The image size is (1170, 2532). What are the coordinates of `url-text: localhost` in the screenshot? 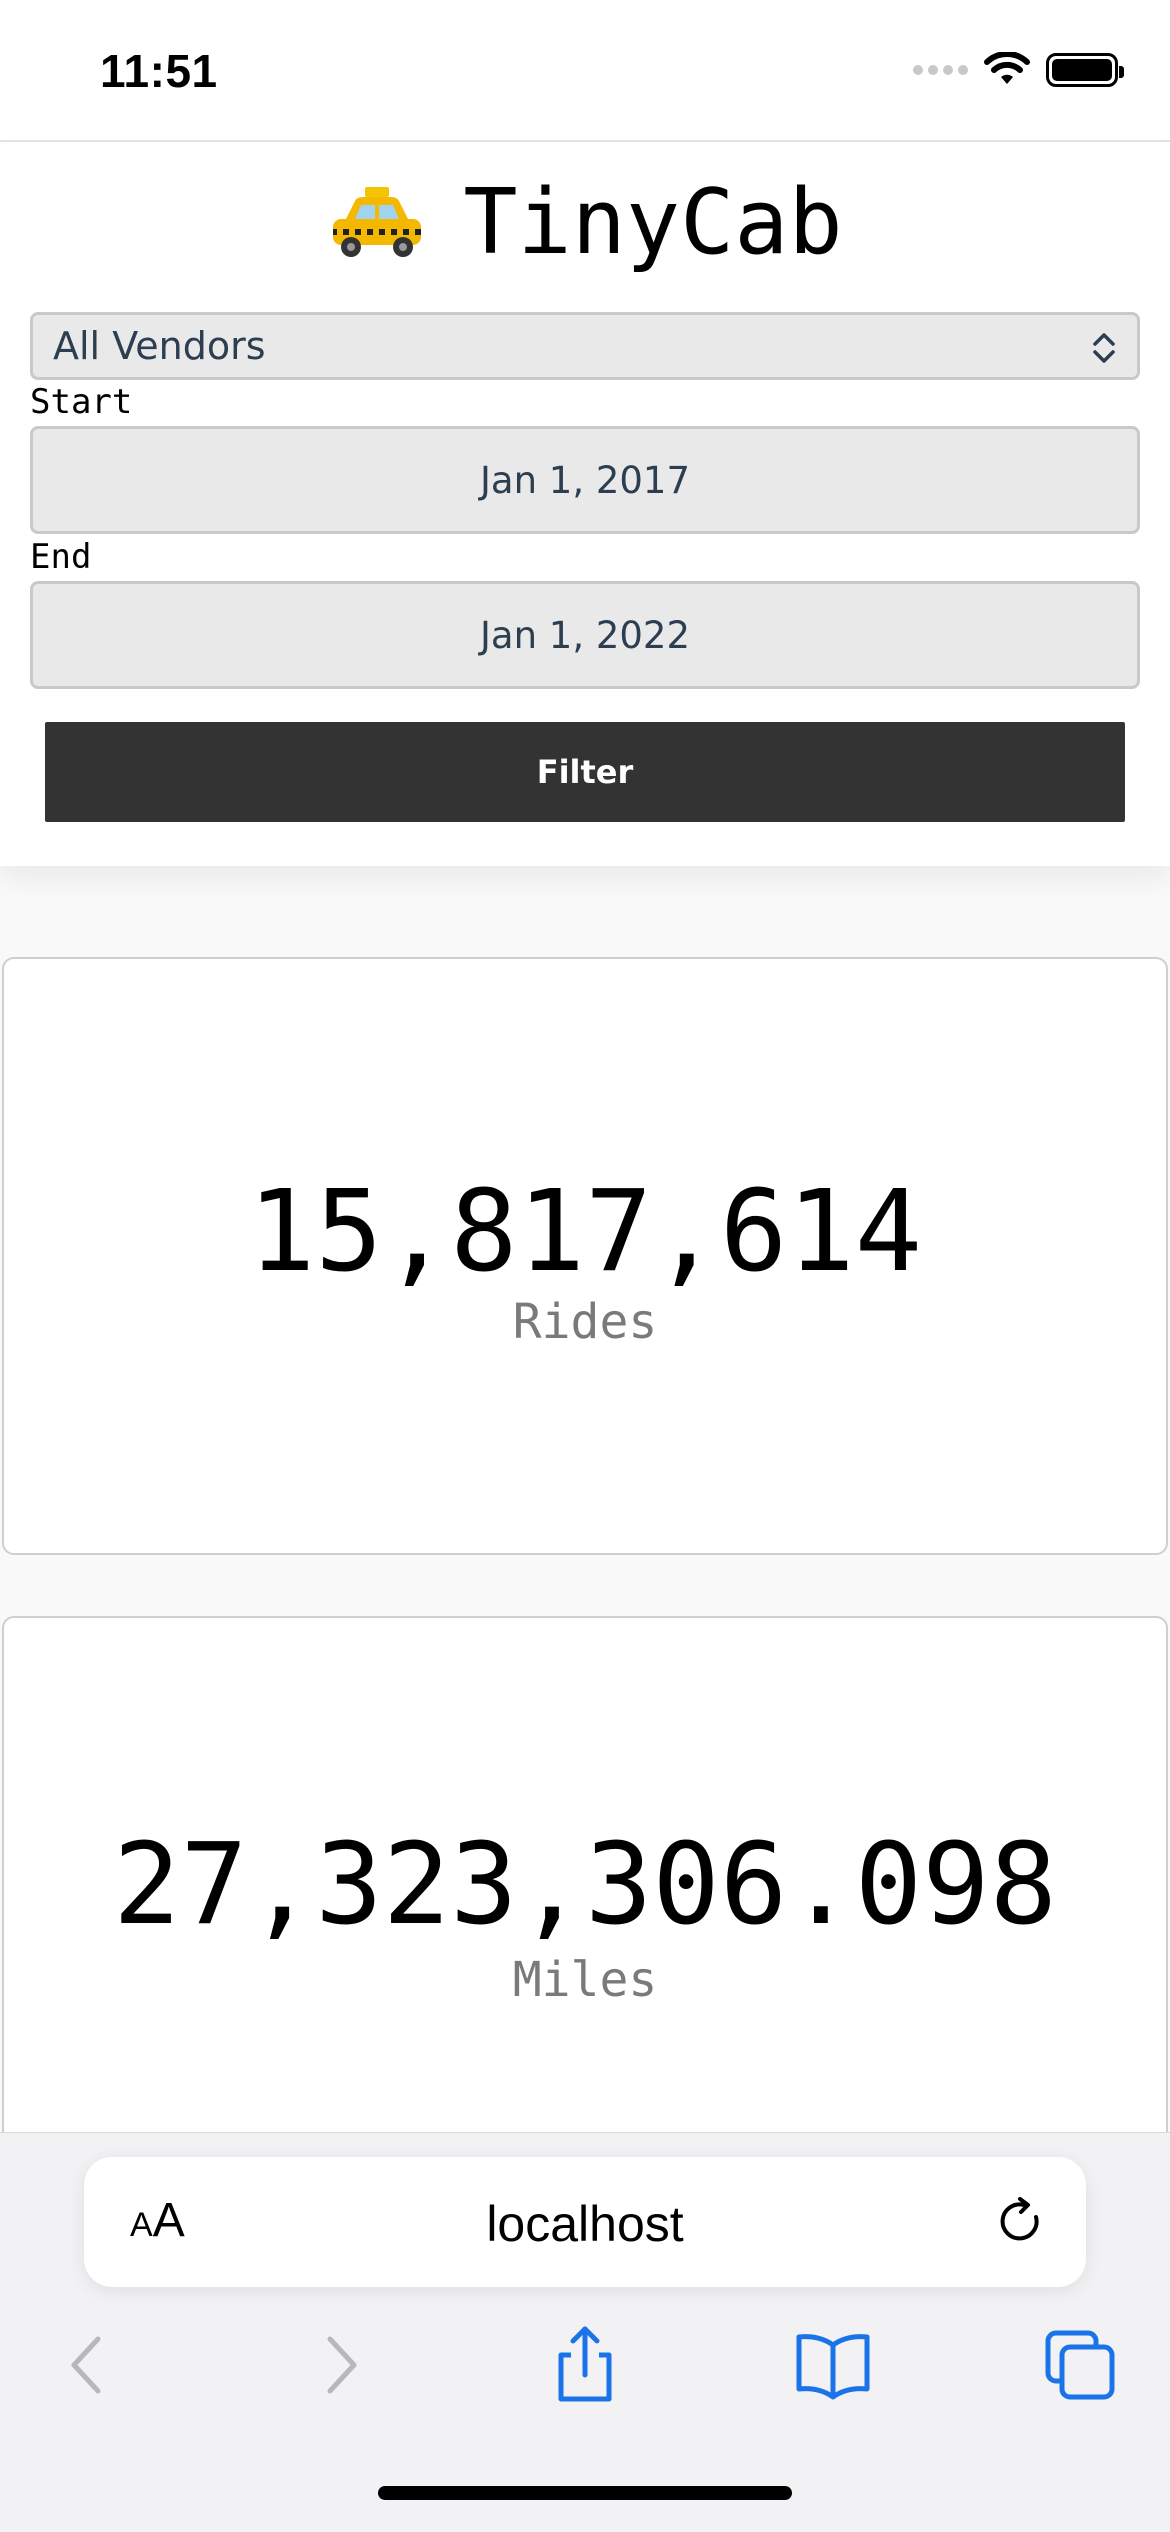 It's located at (585, 2224).